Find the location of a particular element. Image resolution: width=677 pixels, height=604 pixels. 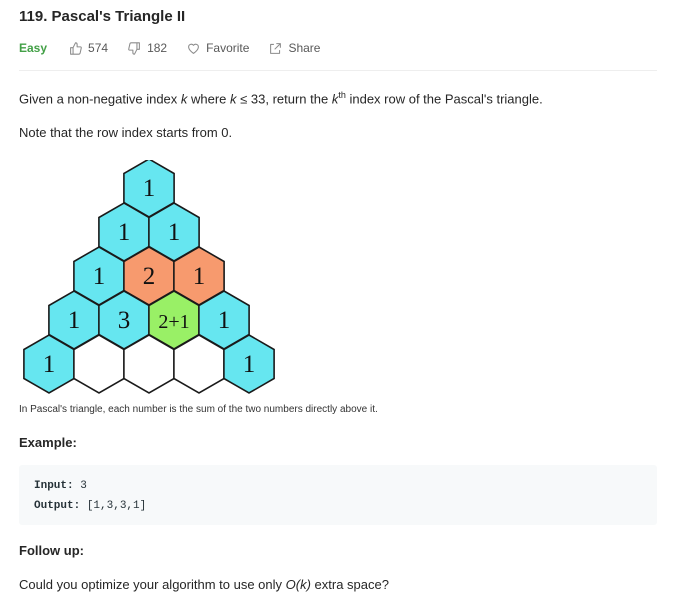

example-code-block: Input: 3 Output: [1,3,3,1] is located at coordinates (338, 495).